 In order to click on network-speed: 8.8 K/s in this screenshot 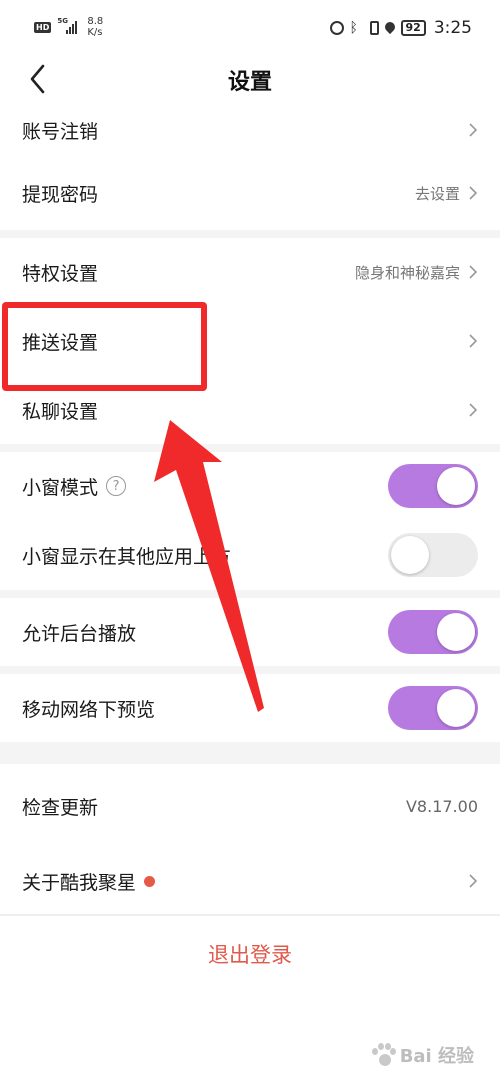, I will do `click(95, 27)`.